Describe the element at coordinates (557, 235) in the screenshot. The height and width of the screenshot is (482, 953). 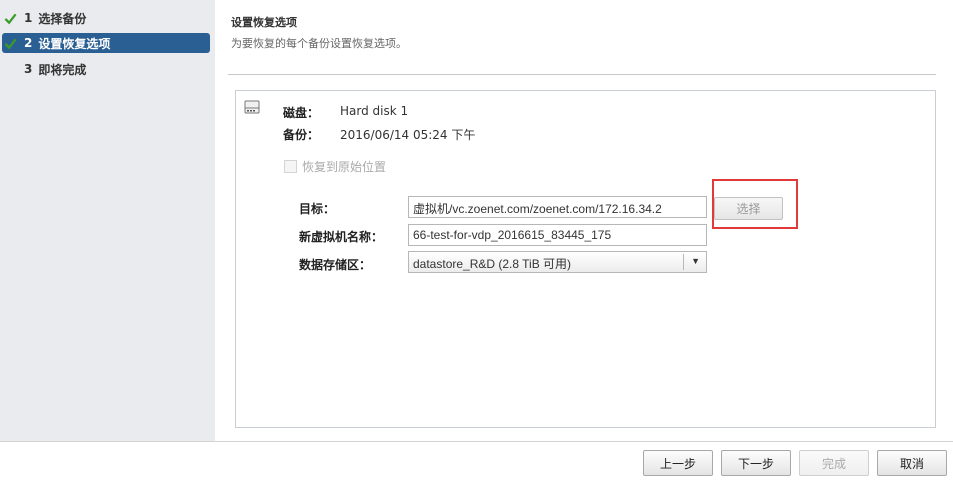
I see `vm-name-input: 66-test-for-vdp_2016615_83445_175` at that location.